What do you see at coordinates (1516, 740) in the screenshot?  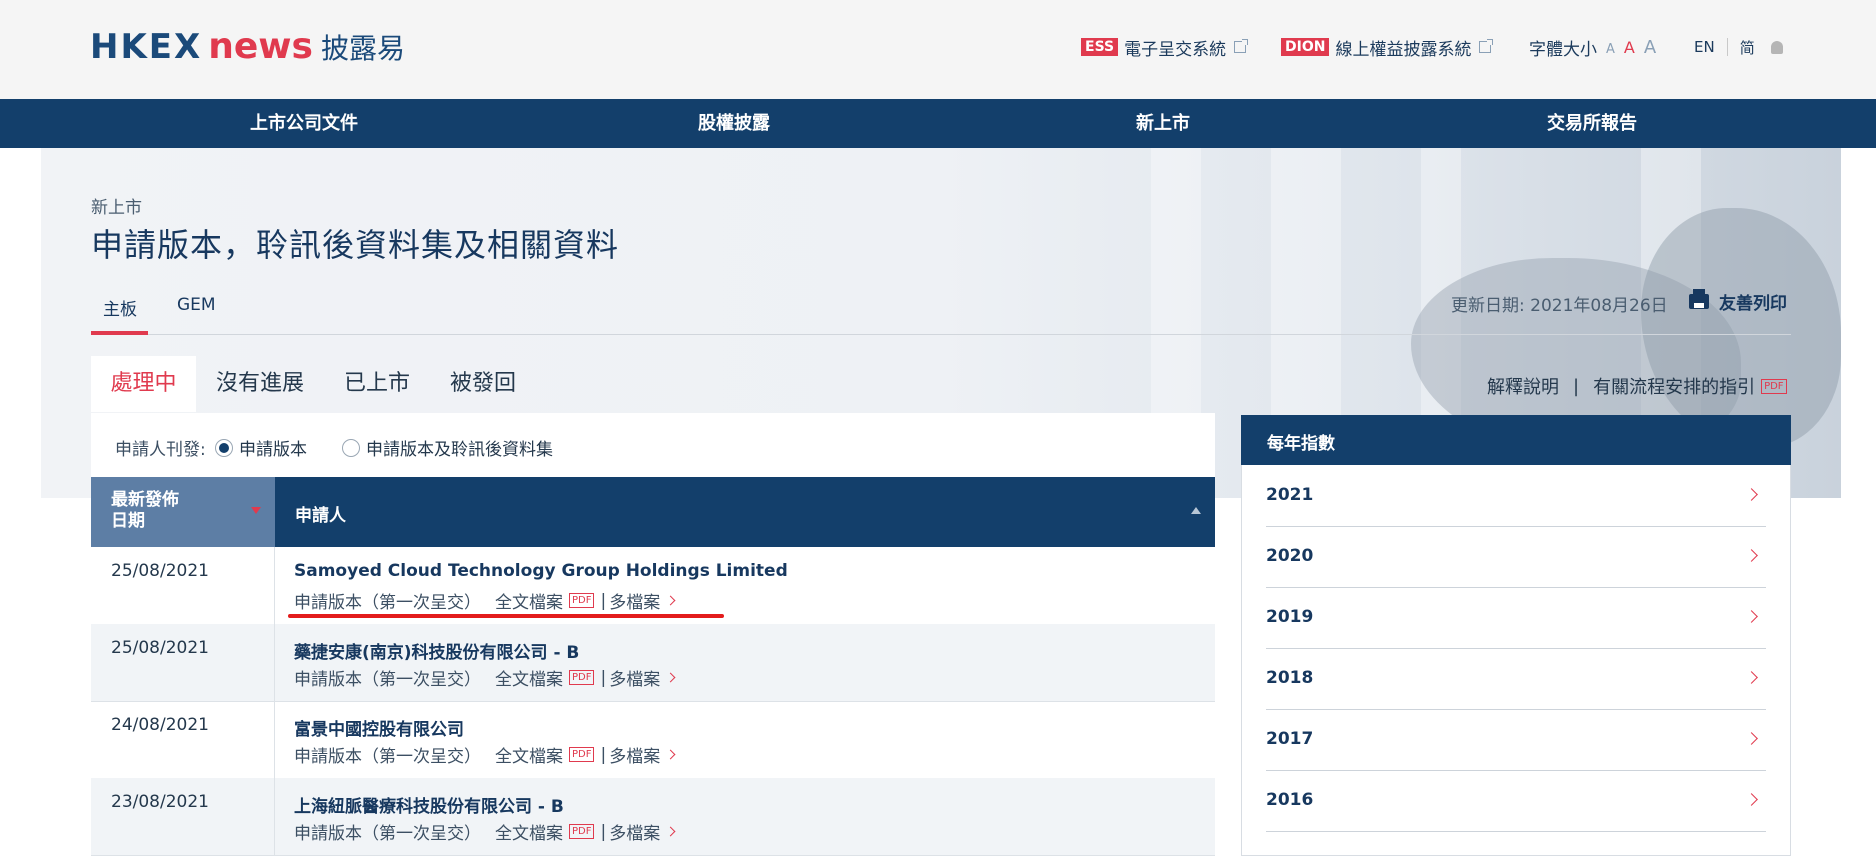 I see `year-item-2017: 2017` at bounding box center [1516, 740].